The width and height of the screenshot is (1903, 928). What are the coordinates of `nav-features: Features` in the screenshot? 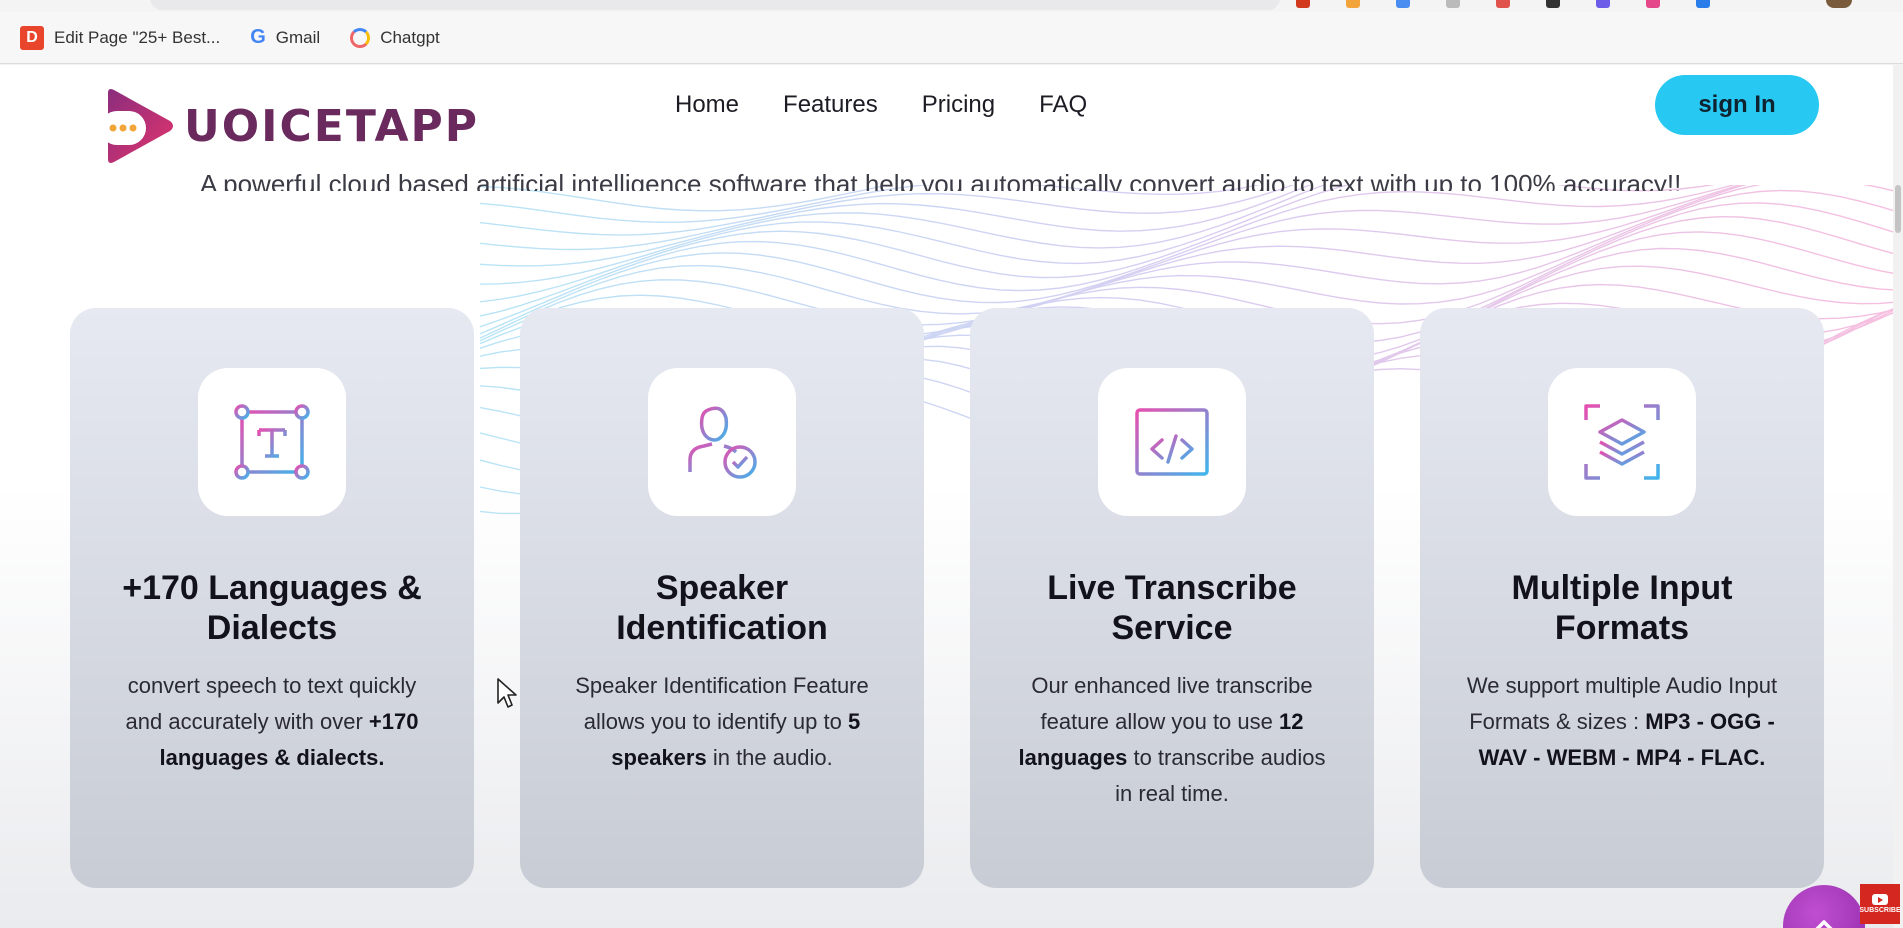 It's located at (830, 105).